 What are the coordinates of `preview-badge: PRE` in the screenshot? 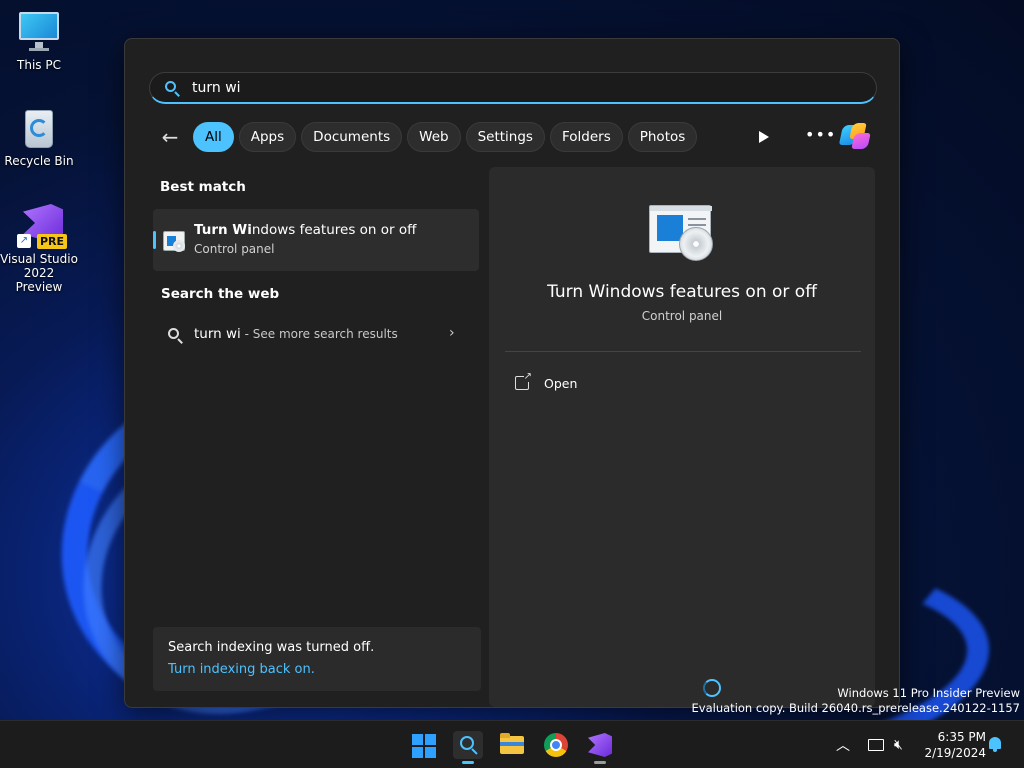 It's located at (52, 241).